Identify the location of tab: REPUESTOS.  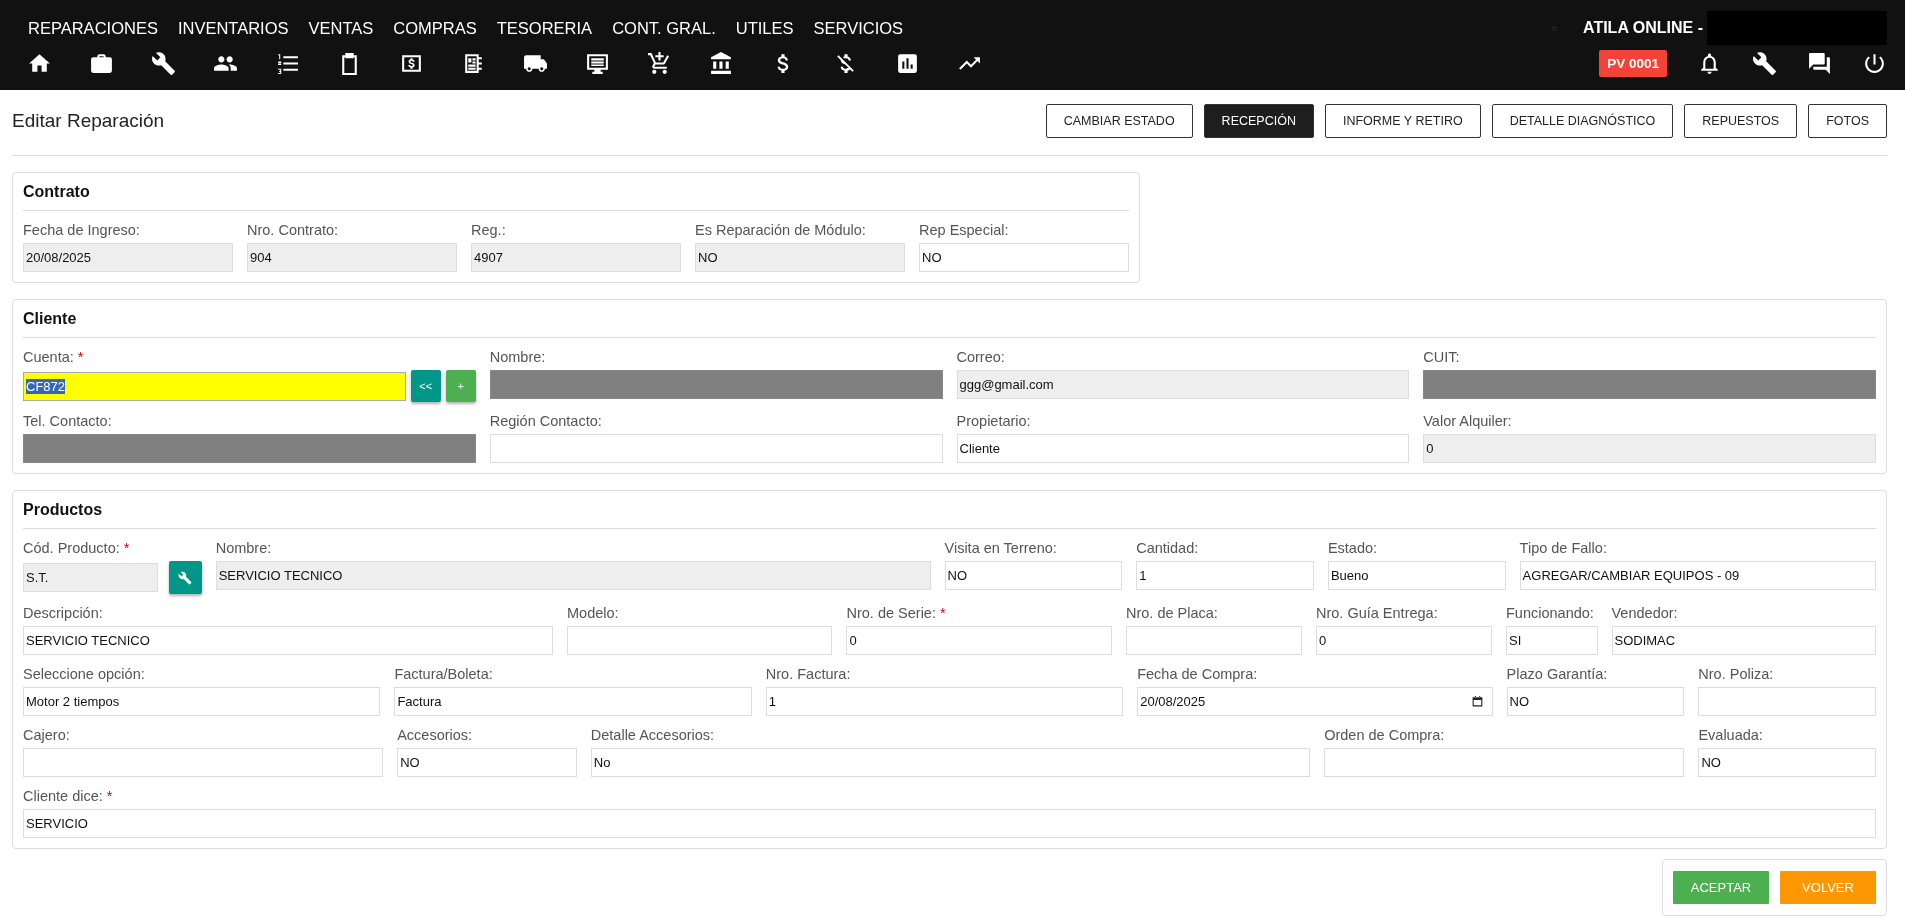
(1741, 121).